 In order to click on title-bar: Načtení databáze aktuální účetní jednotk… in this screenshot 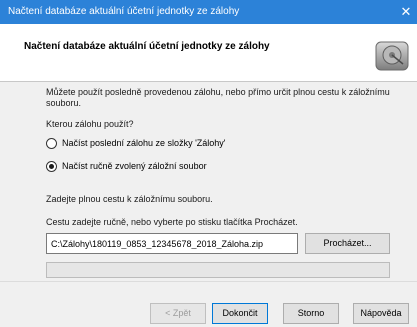, I will do `click(208, 12)`.